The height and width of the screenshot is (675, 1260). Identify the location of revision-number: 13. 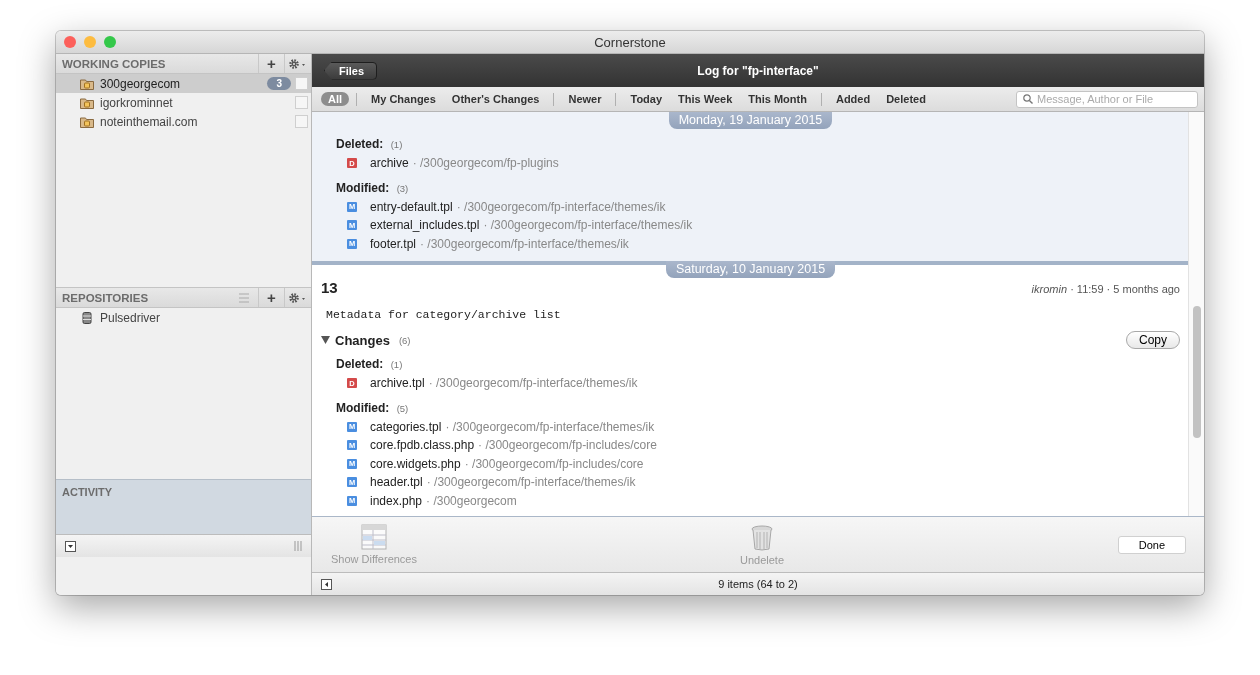
(329, 287).